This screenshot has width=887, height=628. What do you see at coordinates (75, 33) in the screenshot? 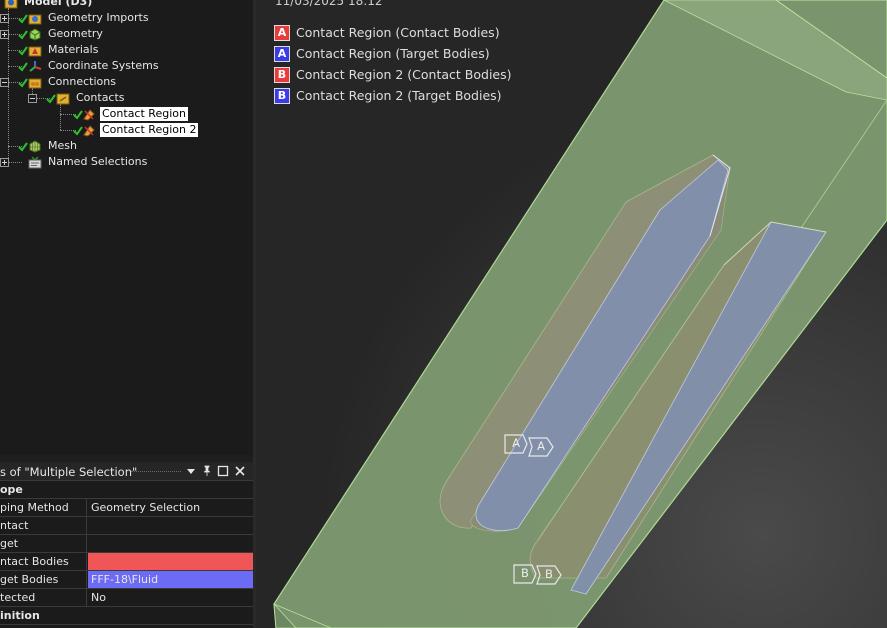
I see `tree-item-label: Geometry` at bounding box center [75, 33].